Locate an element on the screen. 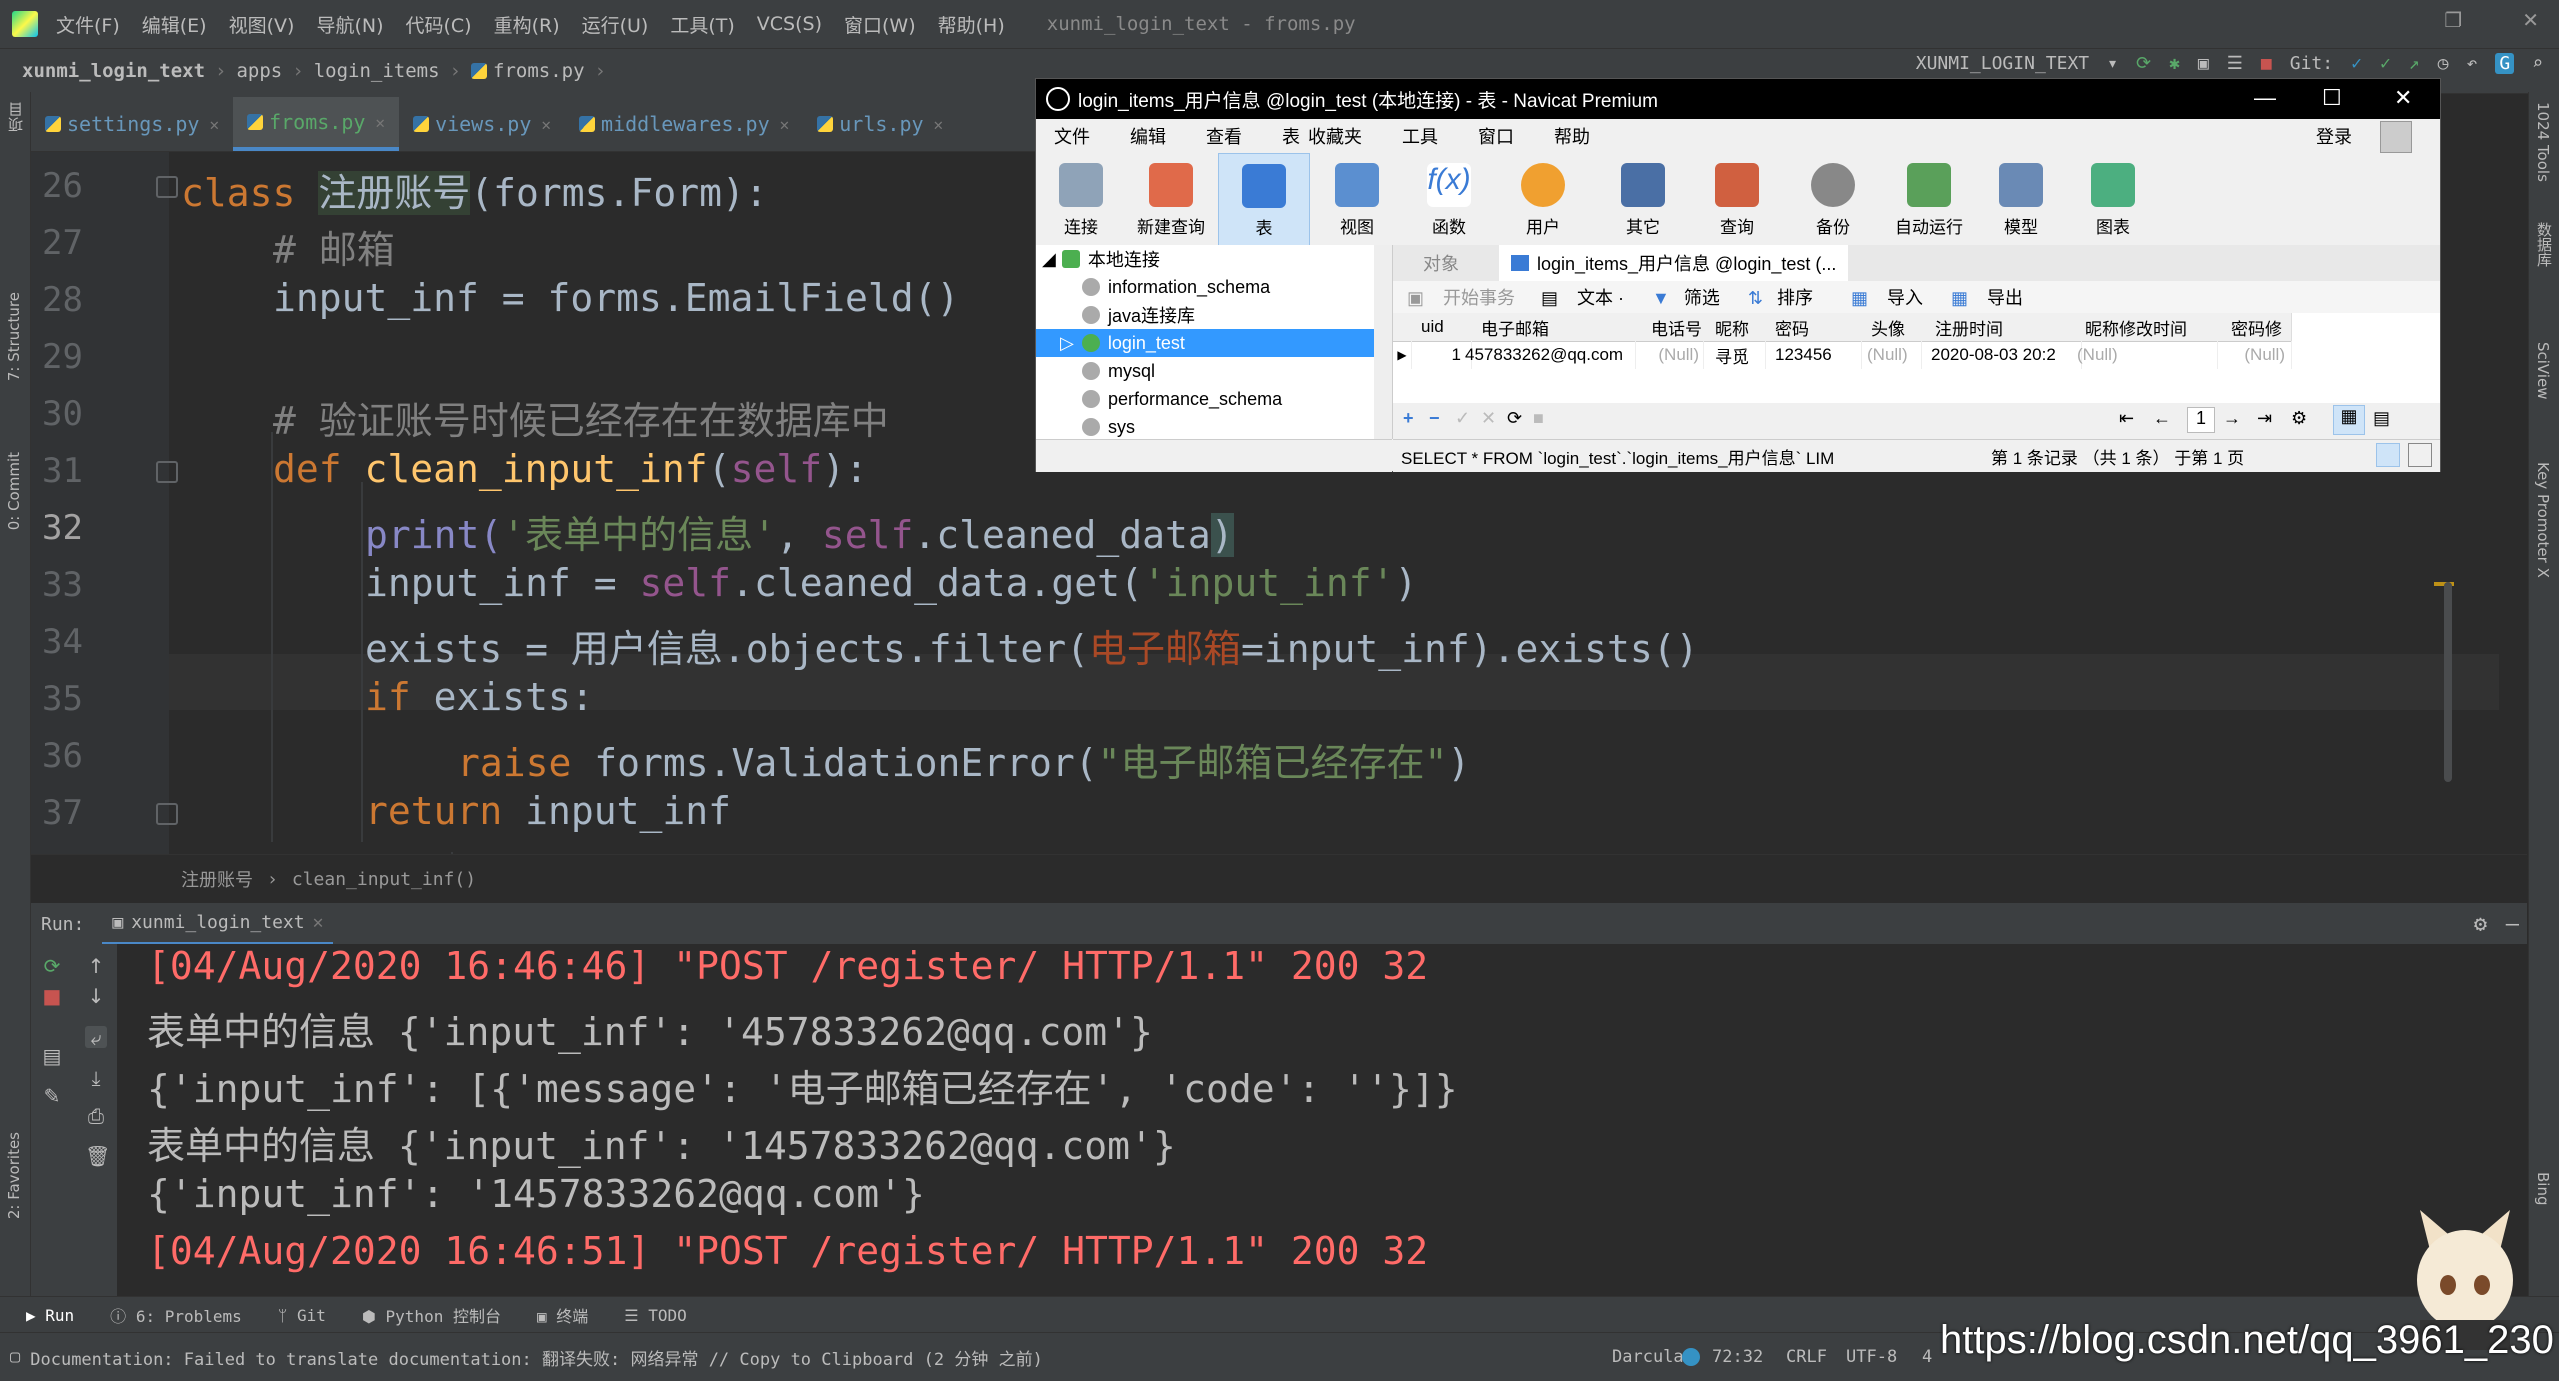  debug-icon: ✱ is located at coordinates (2174, 63).